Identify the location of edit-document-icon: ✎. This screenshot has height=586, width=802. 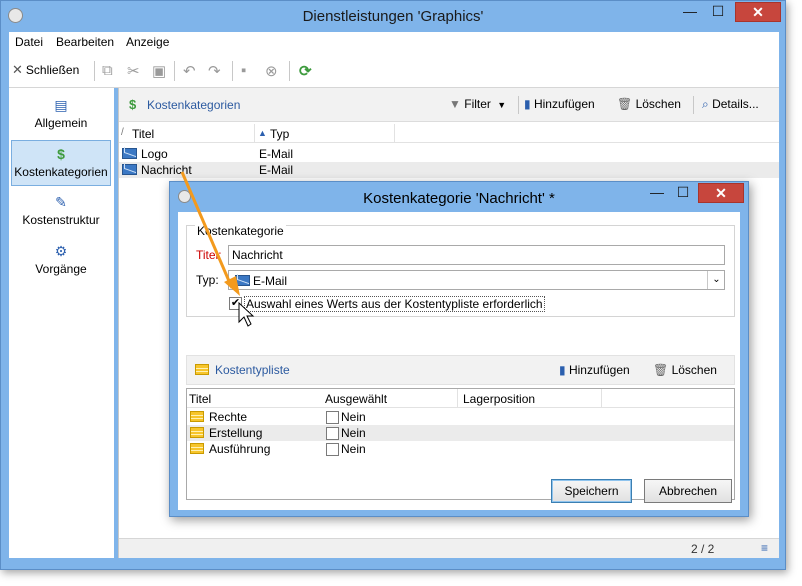
(61, 202).